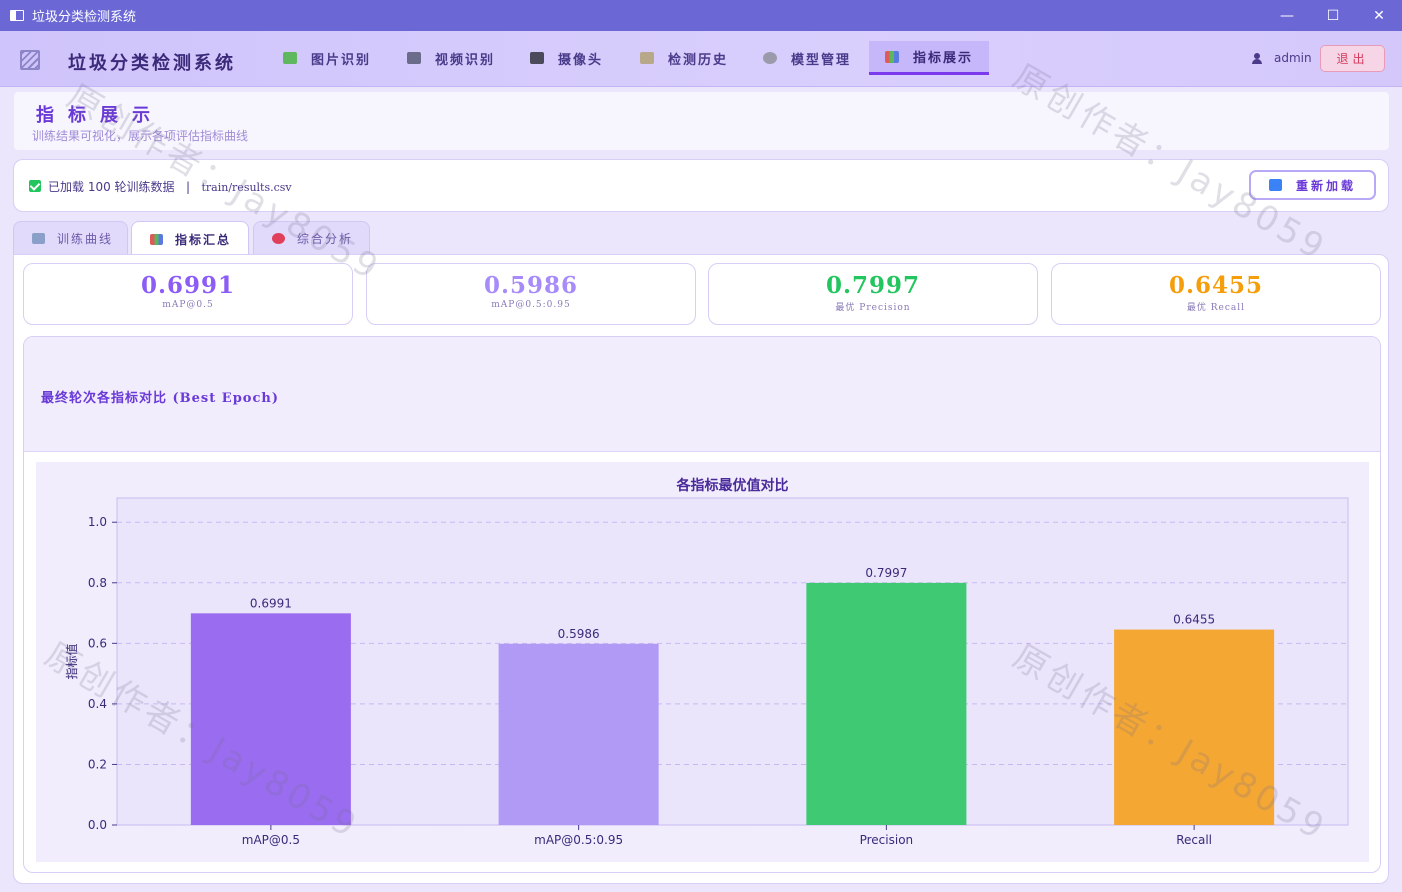 Image resolution: width=1402 pixels, height=892 pixels. I want to click on gear-icon, so click(770, 58).